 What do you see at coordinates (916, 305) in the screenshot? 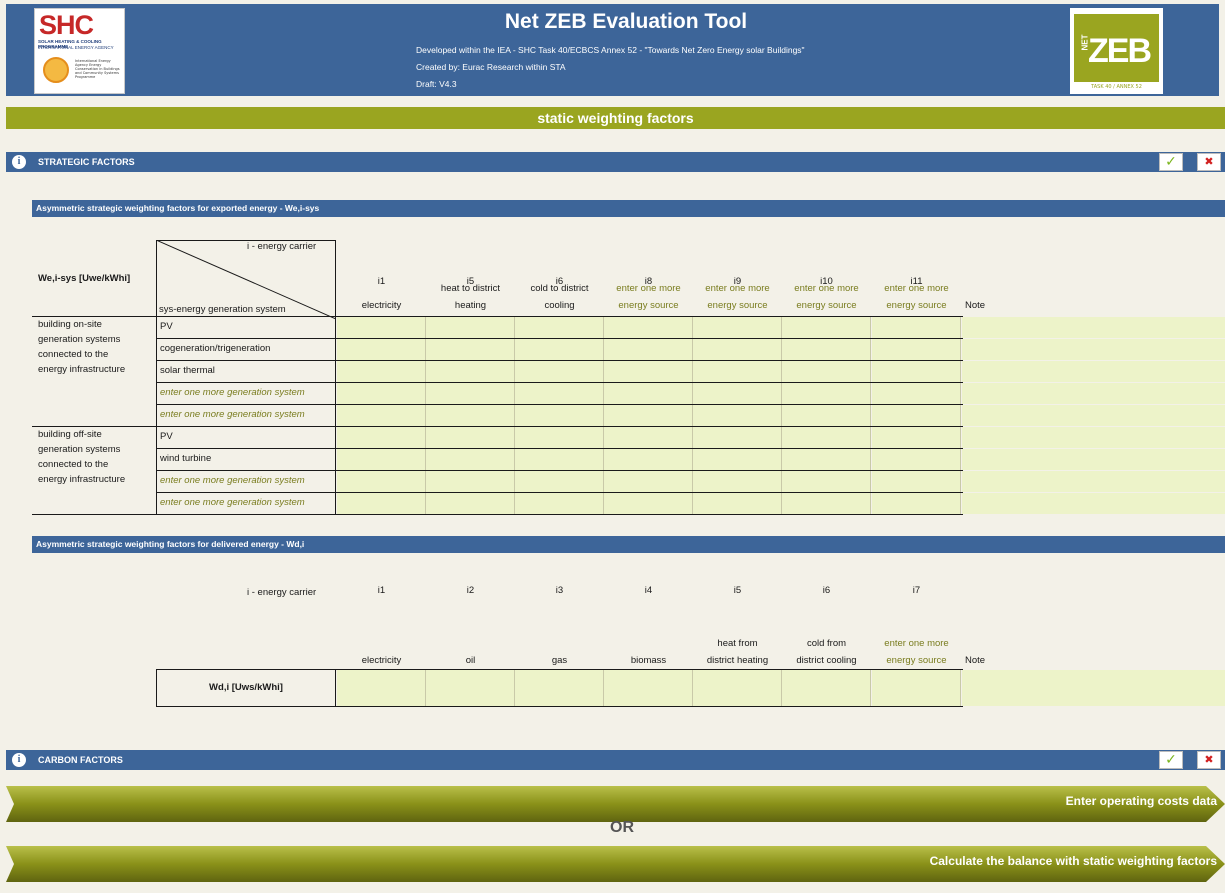
I see `carrier-name: energy source` at bounding box center [916, 305].